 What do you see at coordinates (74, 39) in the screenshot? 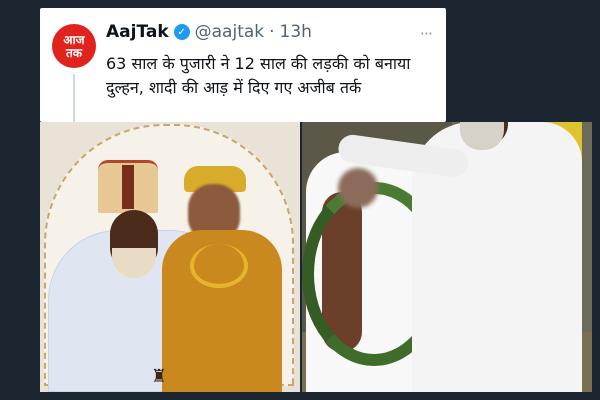
I see `avatar-text-line1: आज` at bounding box center [74, 39].